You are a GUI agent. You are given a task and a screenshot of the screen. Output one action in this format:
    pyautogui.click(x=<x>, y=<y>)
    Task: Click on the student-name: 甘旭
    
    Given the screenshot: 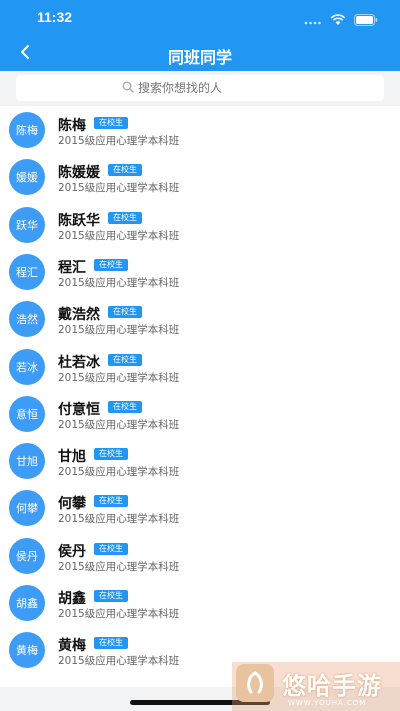 What is the action you would take?
    pyautogui.click(x=72, y=457)
    